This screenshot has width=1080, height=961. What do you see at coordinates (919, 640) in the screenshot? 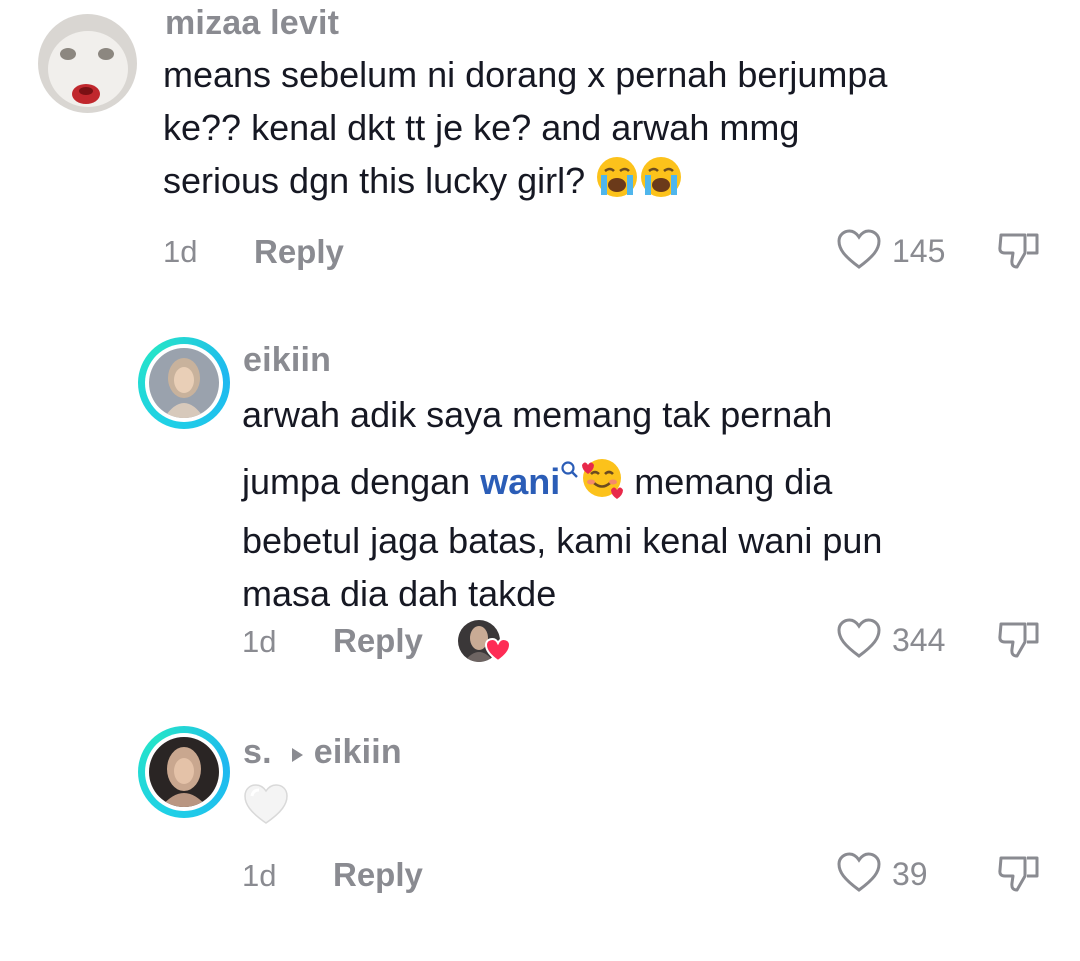
I see `like-count: 344` at bounding box center [919, 640].